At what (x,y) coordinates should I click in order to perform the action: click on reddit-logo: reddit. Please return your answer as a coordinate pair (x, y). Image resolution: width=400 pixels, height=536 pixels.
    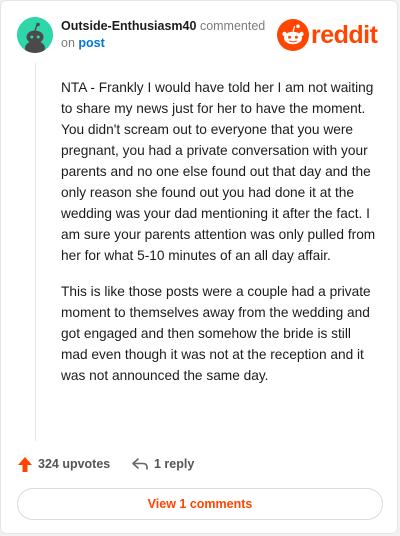
    Looking at the image, I should click on (329, 35).